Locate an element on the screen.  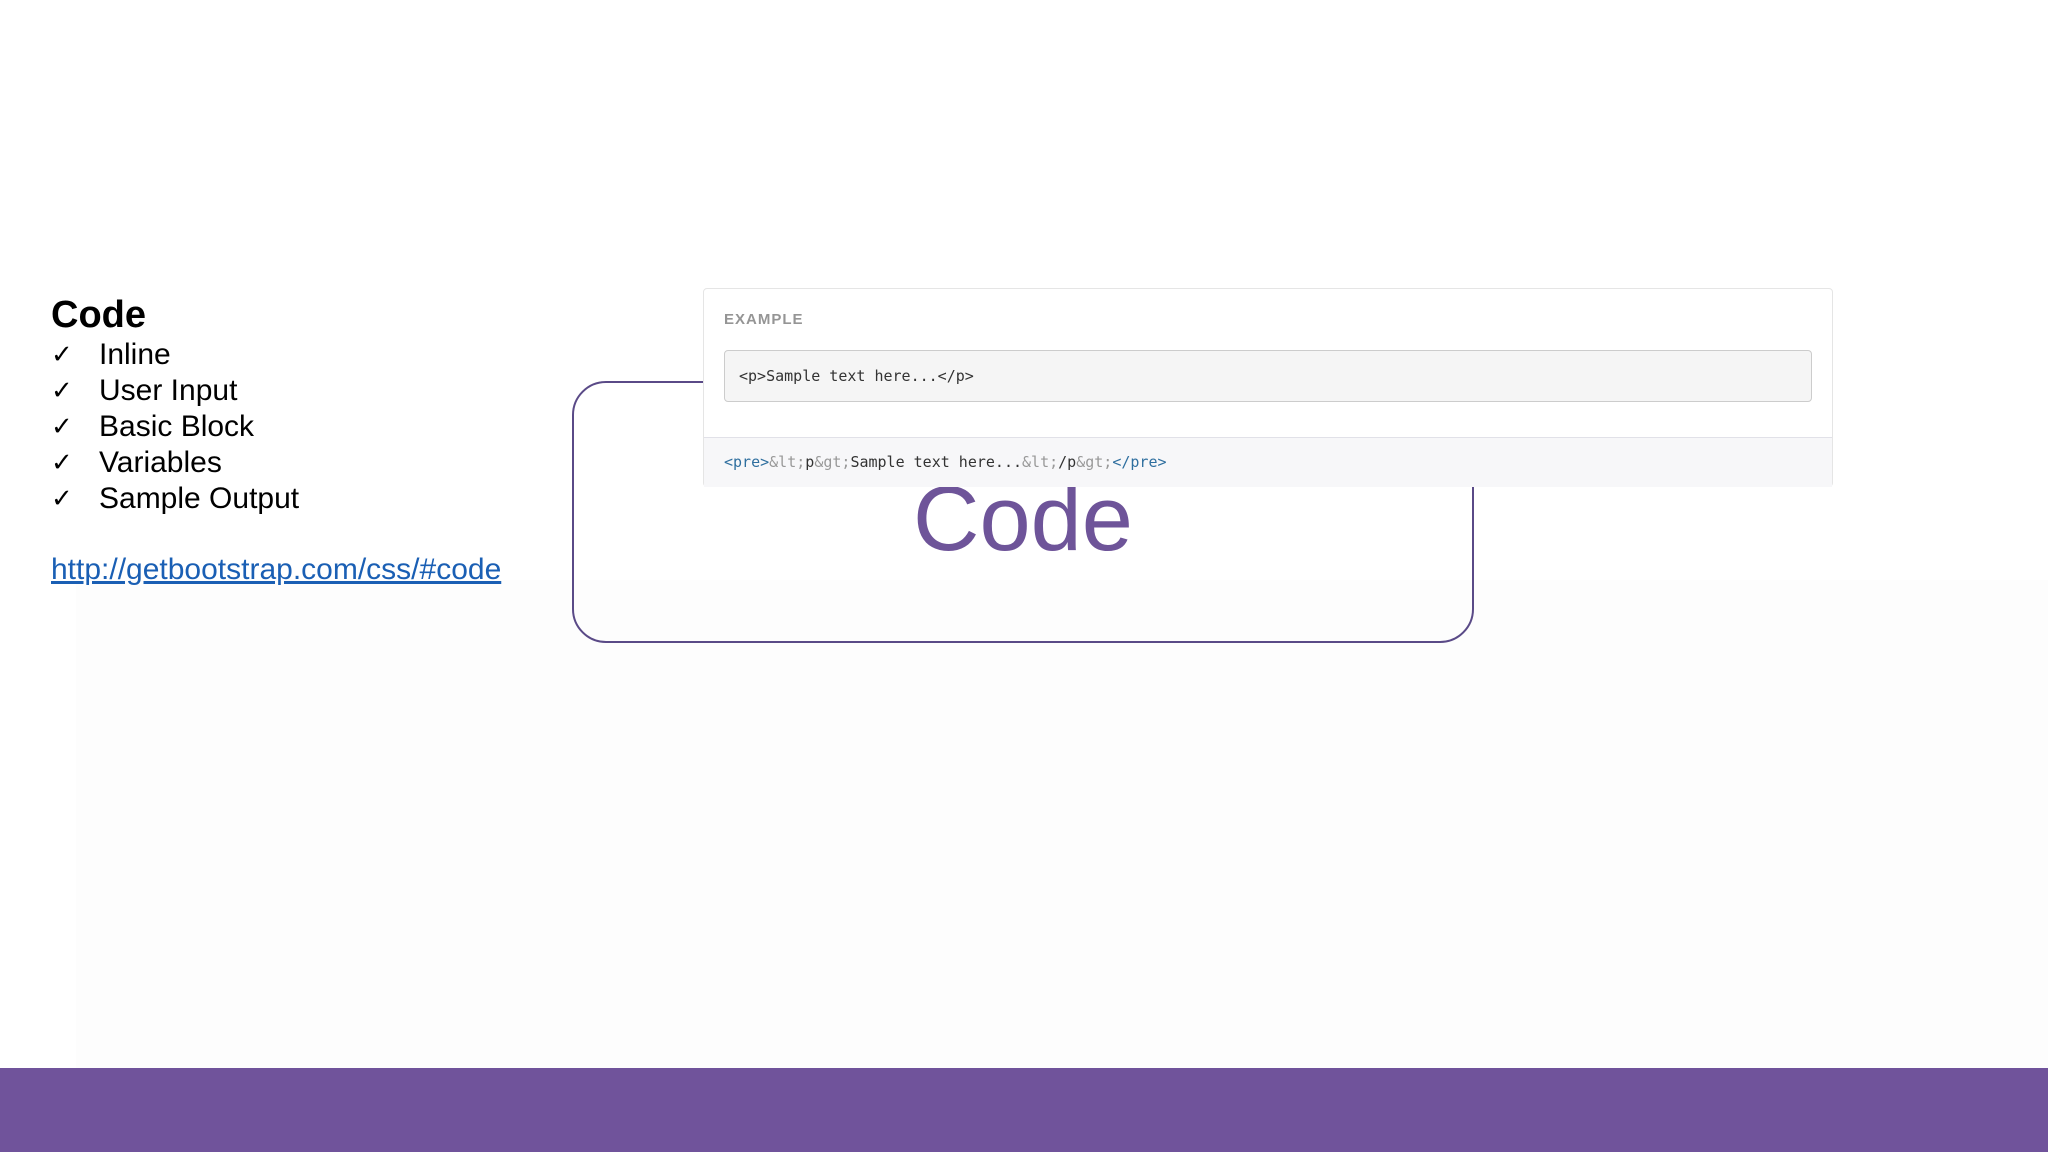
list-item-label: Inline is located at coordinates (135, 354).